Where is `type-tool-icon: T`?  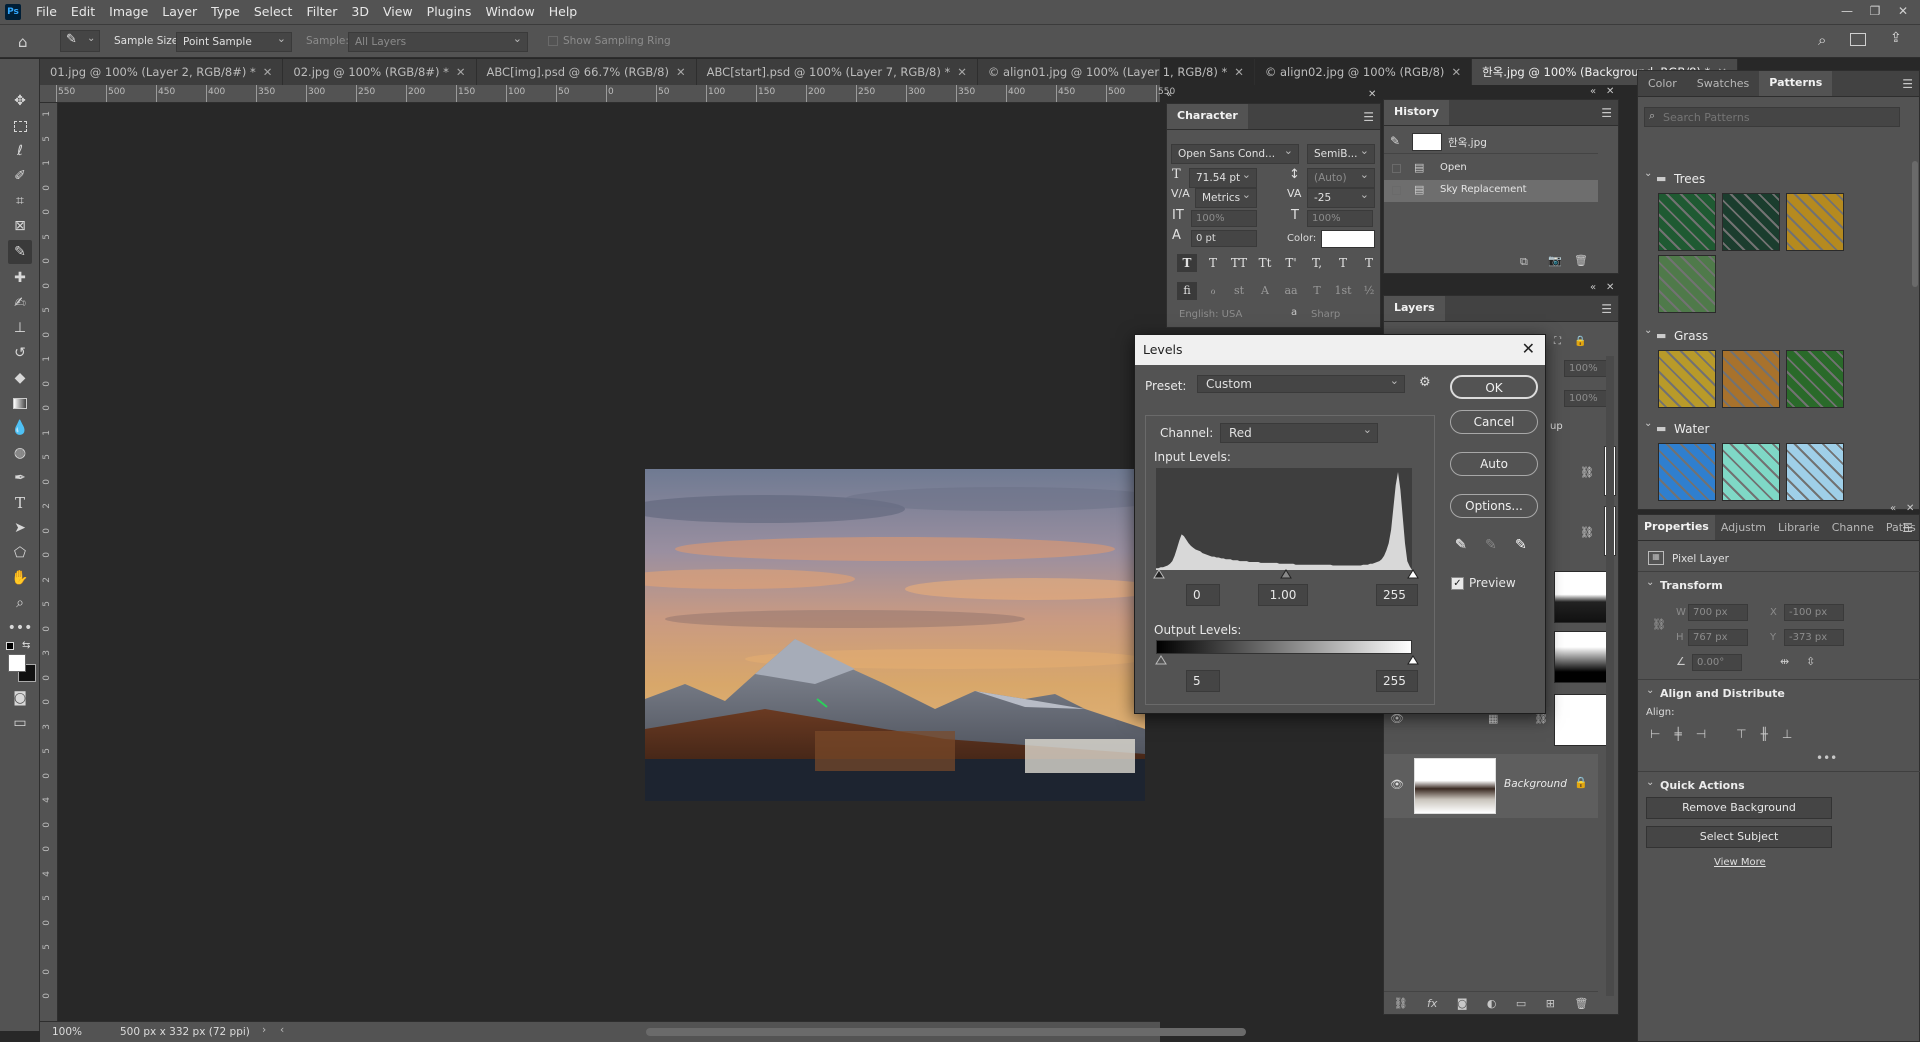
type-tool-icon: T is located at coordinates (20, 503).